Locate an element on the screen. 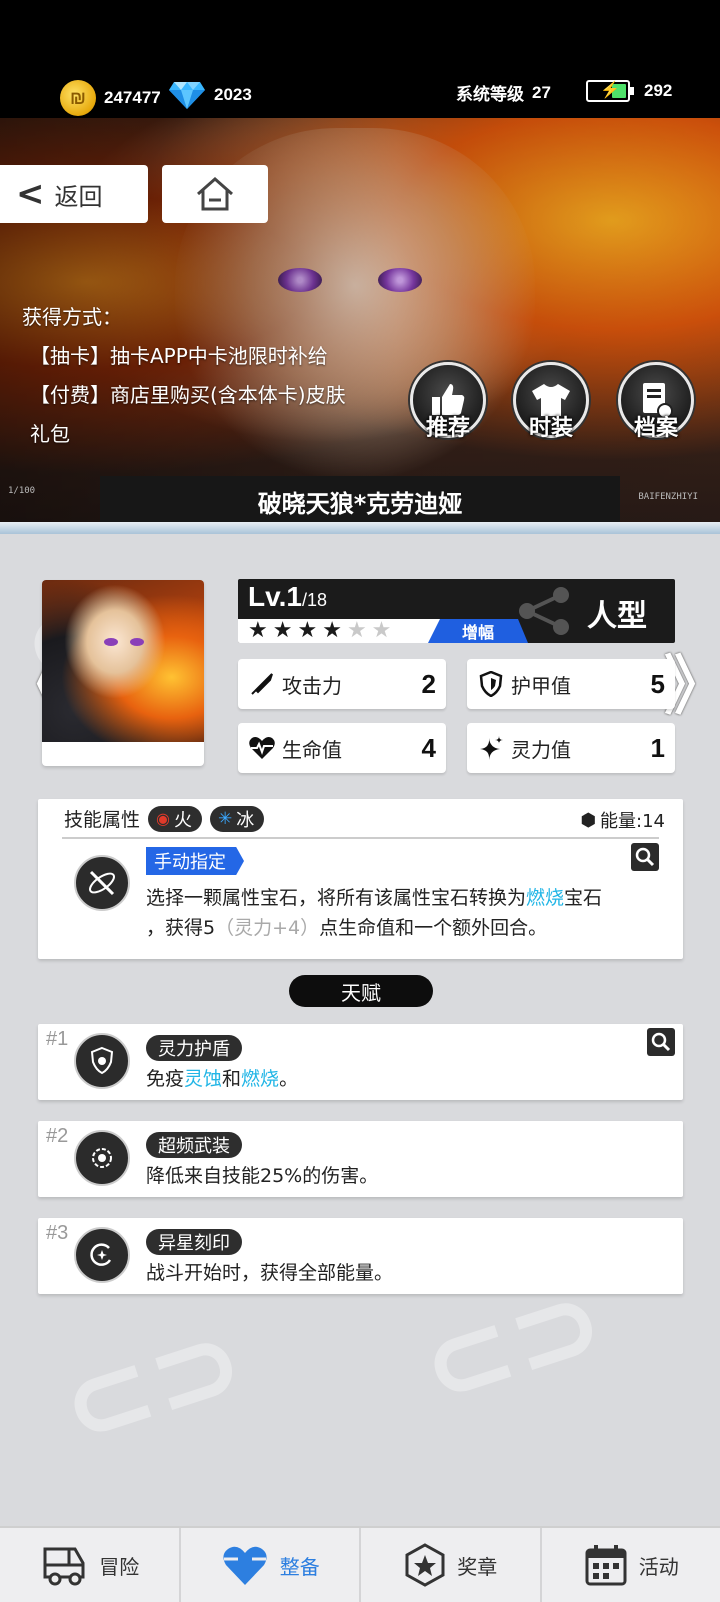  coin-value: 247477 is located at coordinates (132, 97).